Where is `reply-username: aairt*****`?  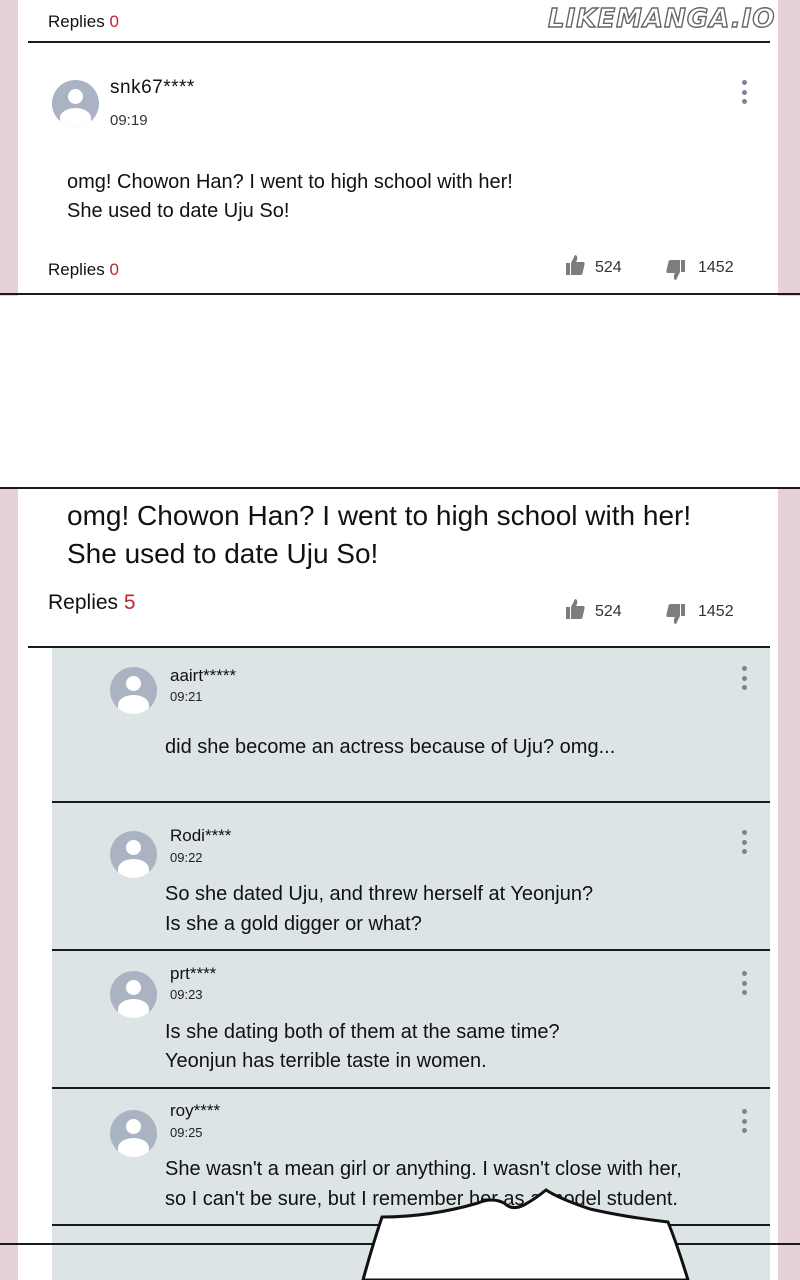 reply-username: aairt***** is located at coordinates (203, 676).